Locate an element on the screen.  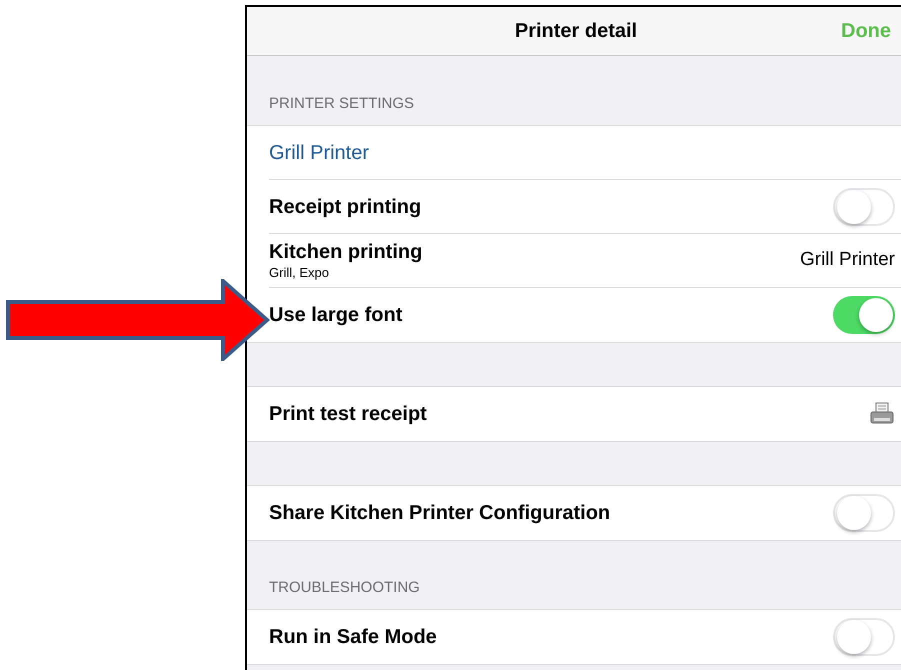
setting-label: Kitchen printing is located at coordinates (345, 252).